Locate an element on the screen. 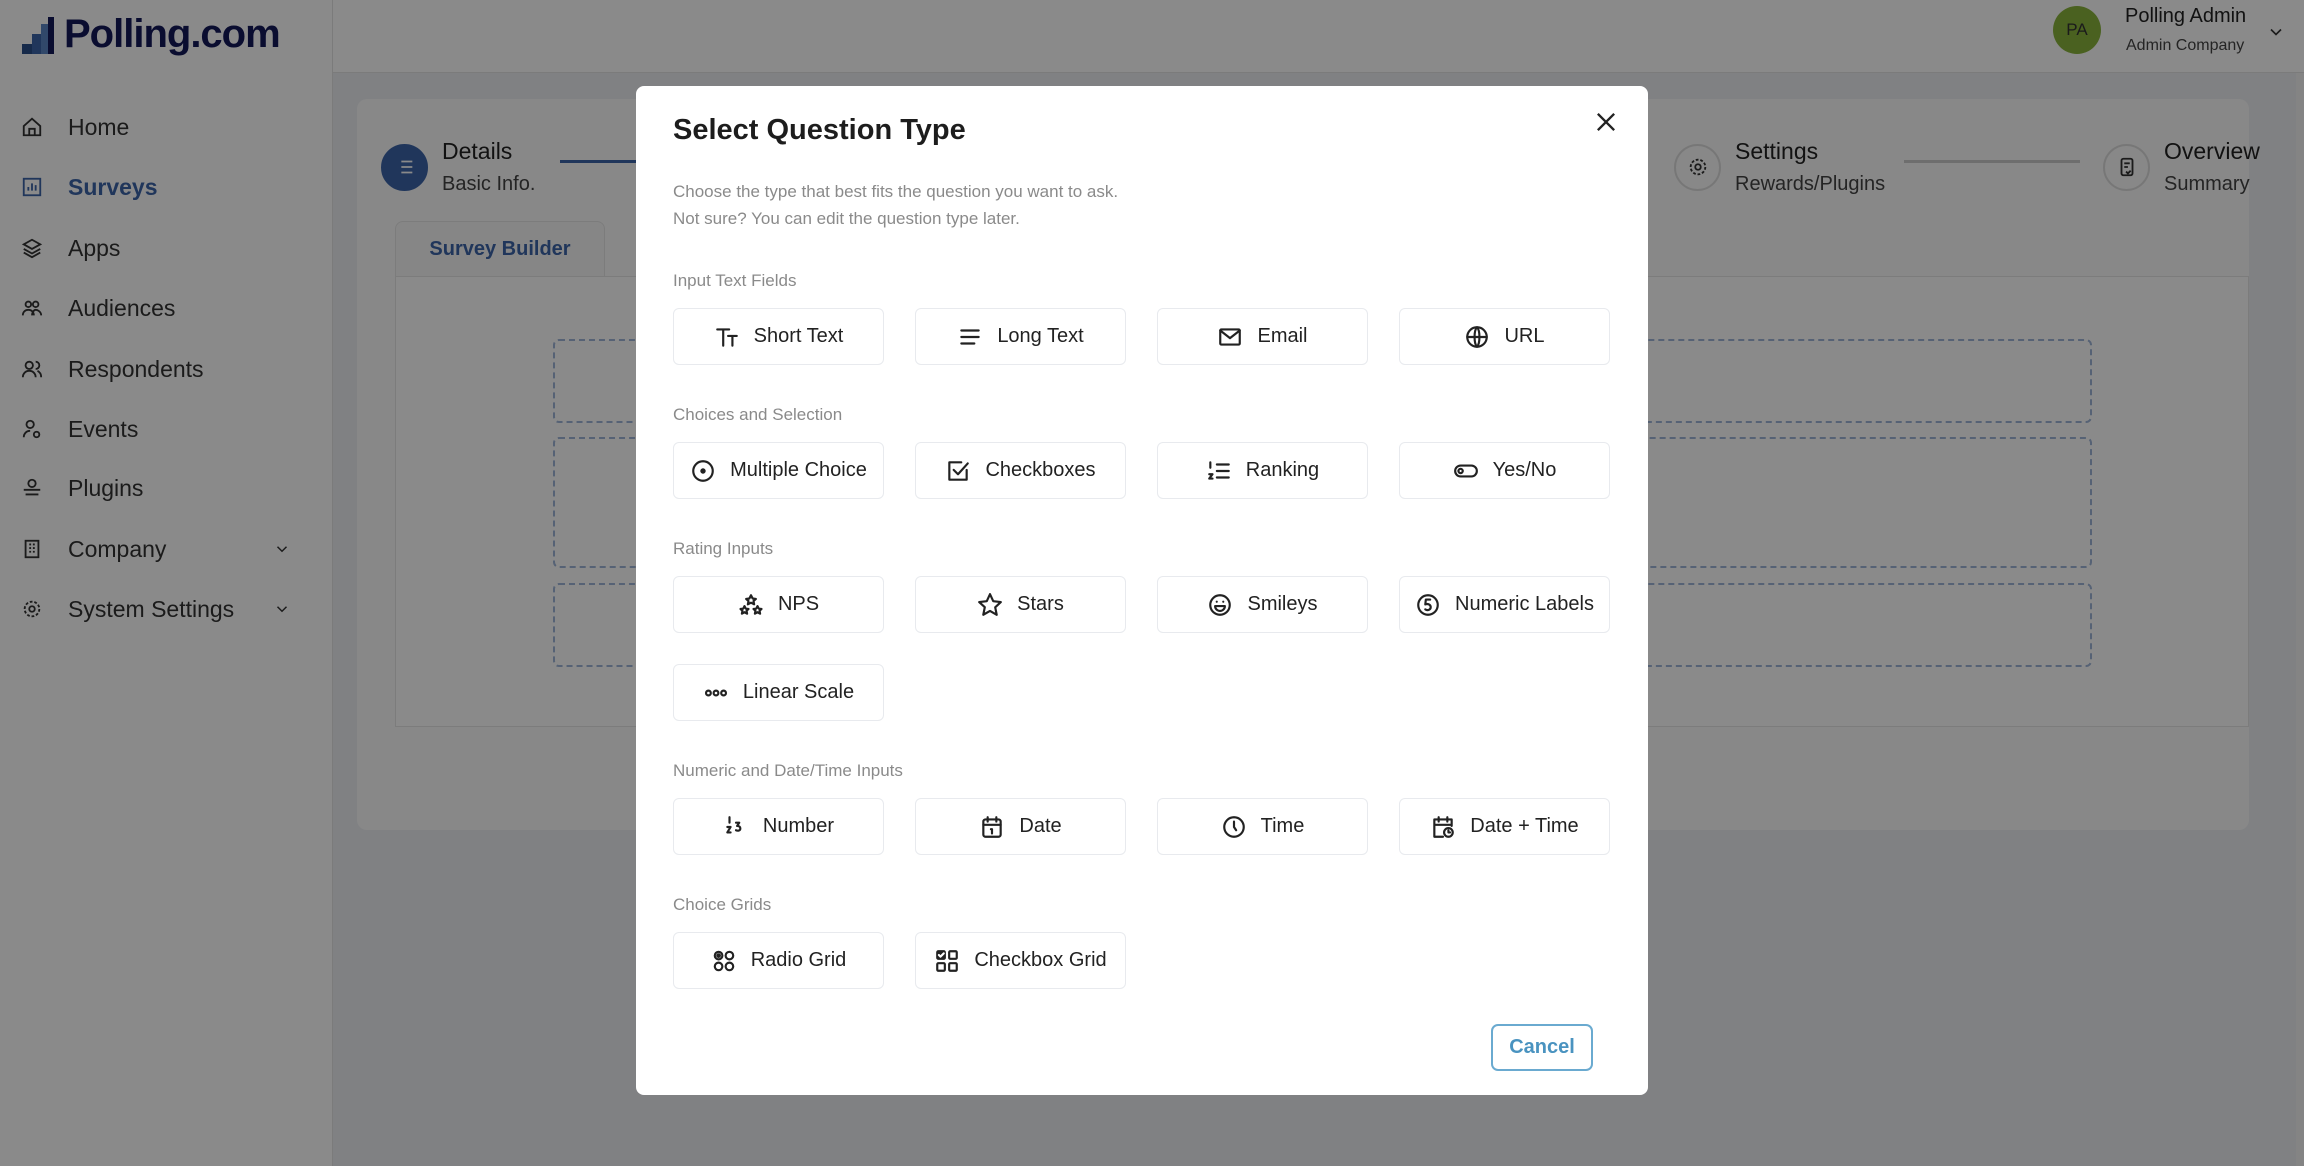  option-short-text: Short Text is located at coordinates (778, 336).